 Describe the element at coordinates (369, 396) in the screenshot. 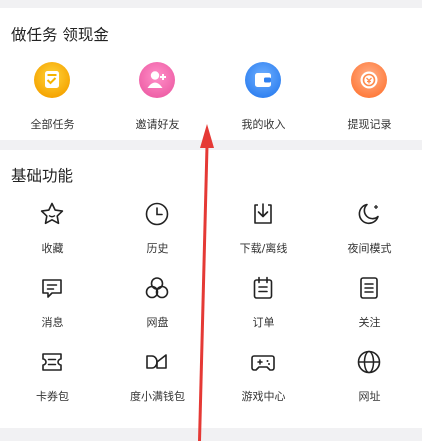

I see `websites-label: 网址` at that location.